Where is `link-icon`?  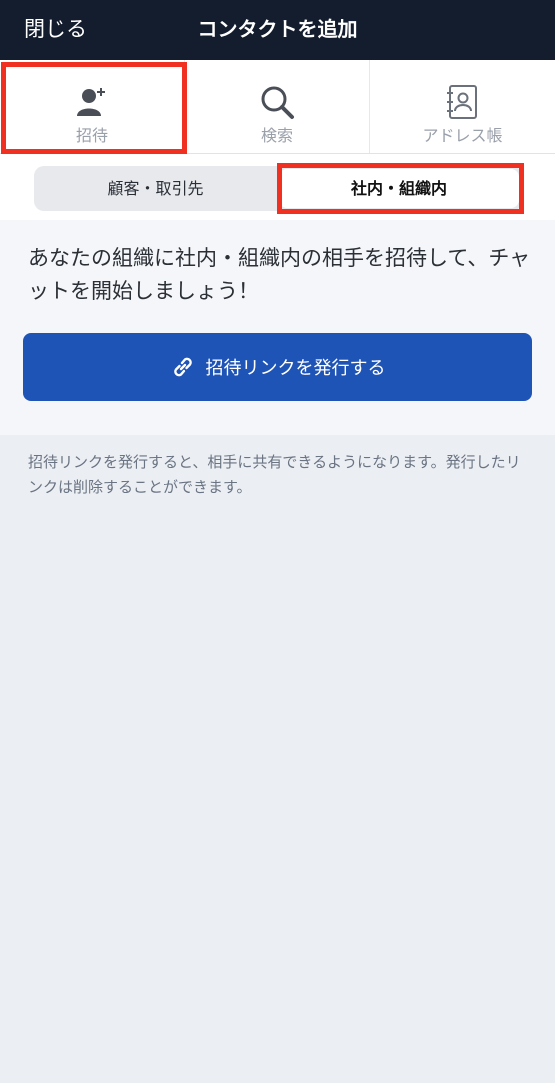 link-icon is located at coordinates (183, 367).